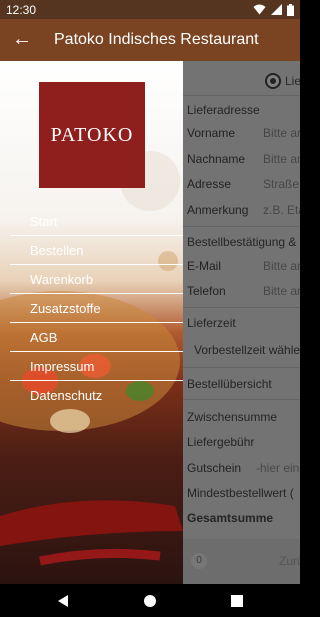  Describe the element at coordinates (63, 601) in the screenshot. I see `back-nav-icon` at that location.